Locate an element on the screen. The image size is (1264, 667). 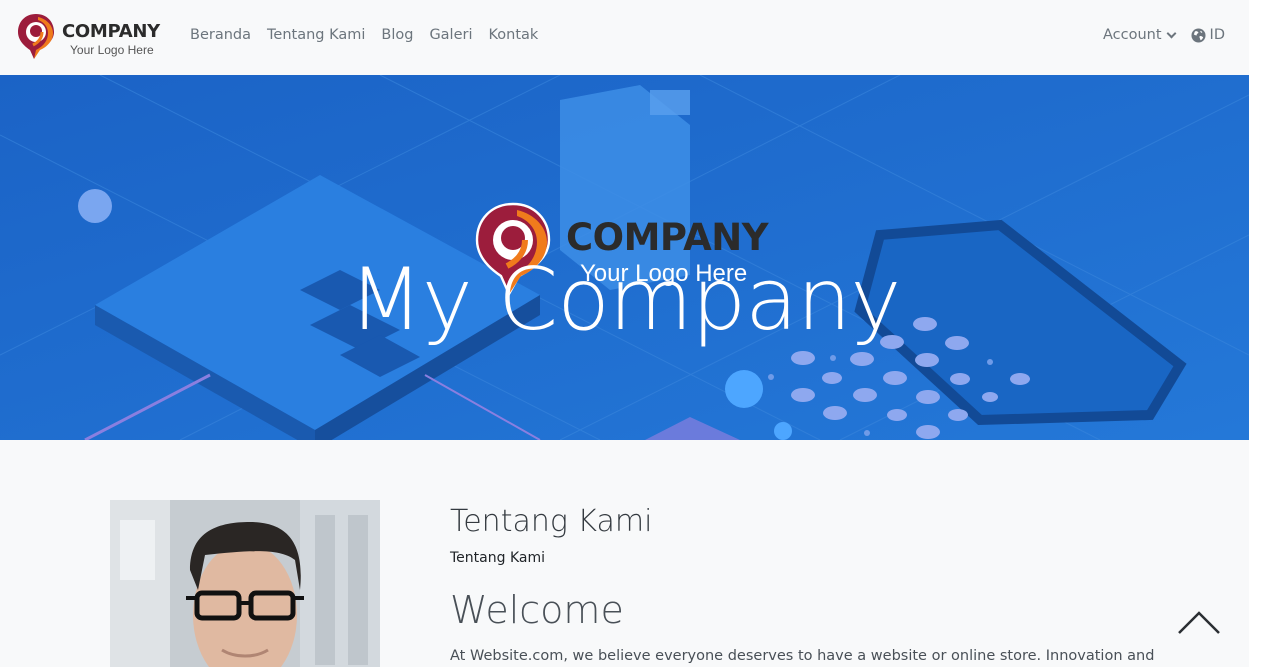
account-dropdown: Account is located at coordinates (1139, 35).